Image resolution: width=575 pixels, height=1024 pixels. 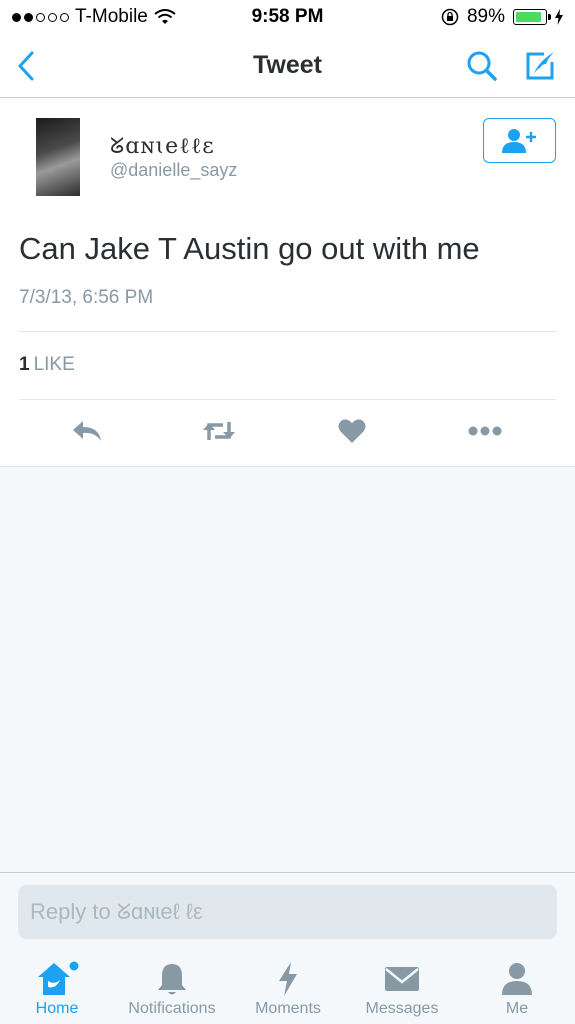 I want to click on more-icon, so click(x=485, y=431).